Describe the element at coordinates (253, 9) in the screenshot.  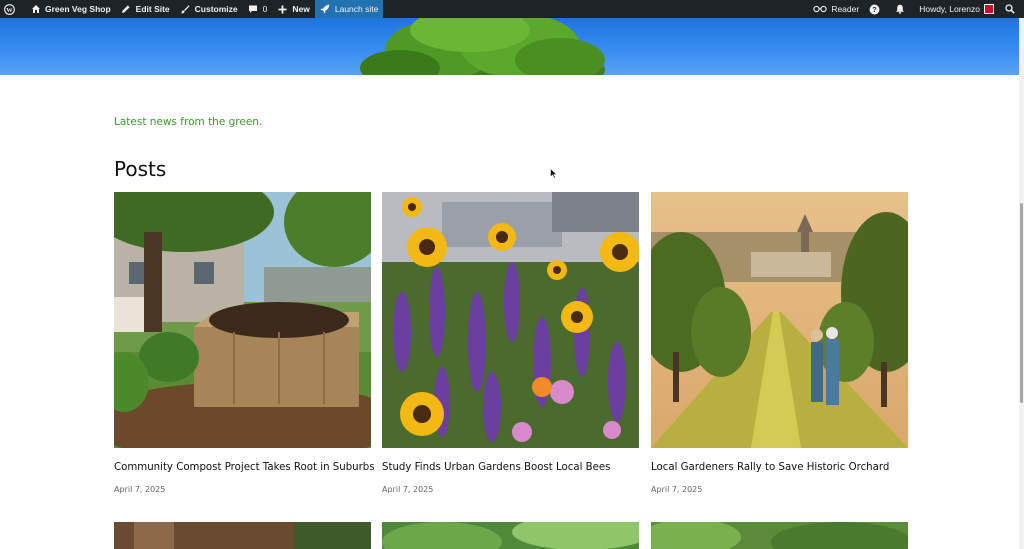
I see `comment-icon` at that location.